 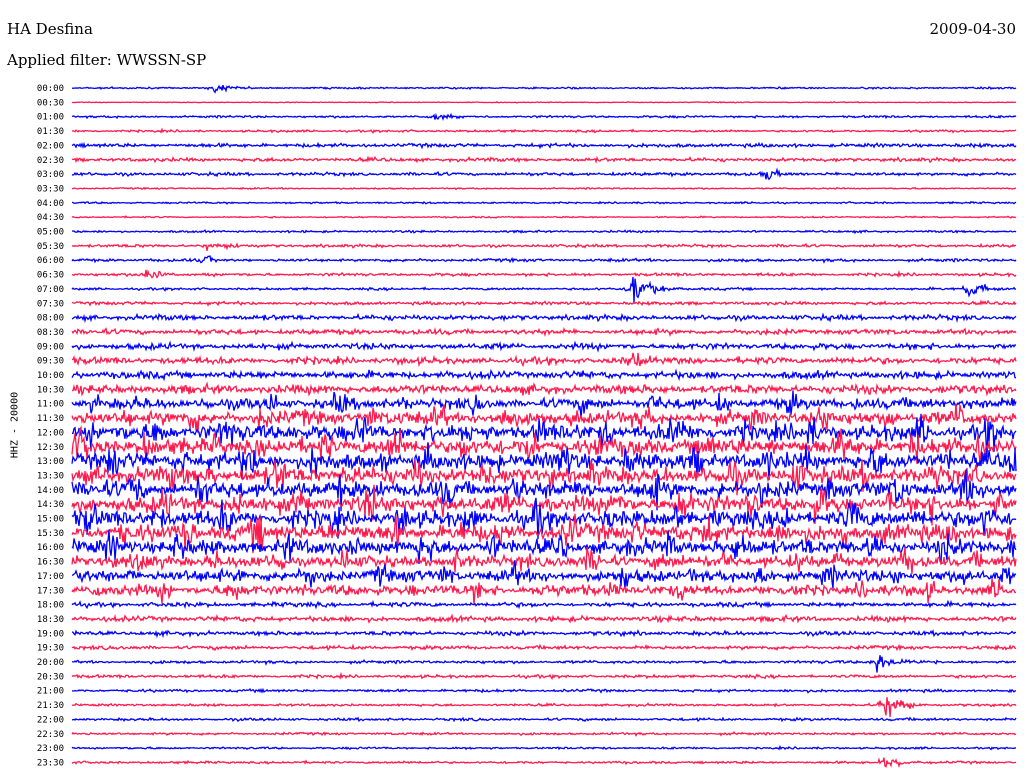 What do you see at coordinates (50, 189) in the screenshot?
I see `time-label: 03:30` at bounding box center [50, 189].